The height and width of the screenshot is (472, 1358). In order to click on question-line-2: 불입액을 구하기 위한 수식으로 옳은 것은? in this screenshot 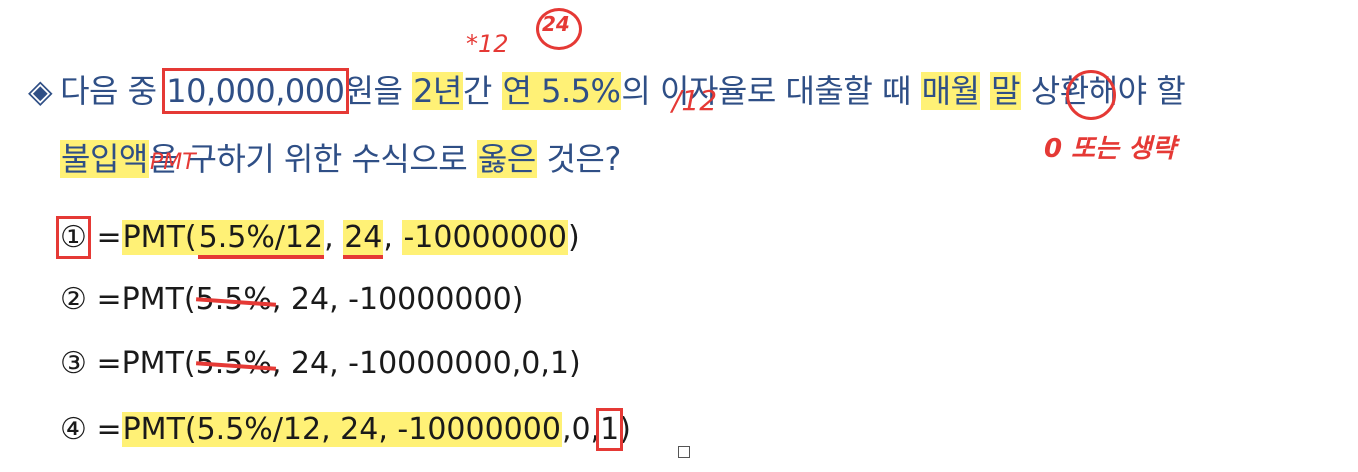, I will do `click(340, 159)`.